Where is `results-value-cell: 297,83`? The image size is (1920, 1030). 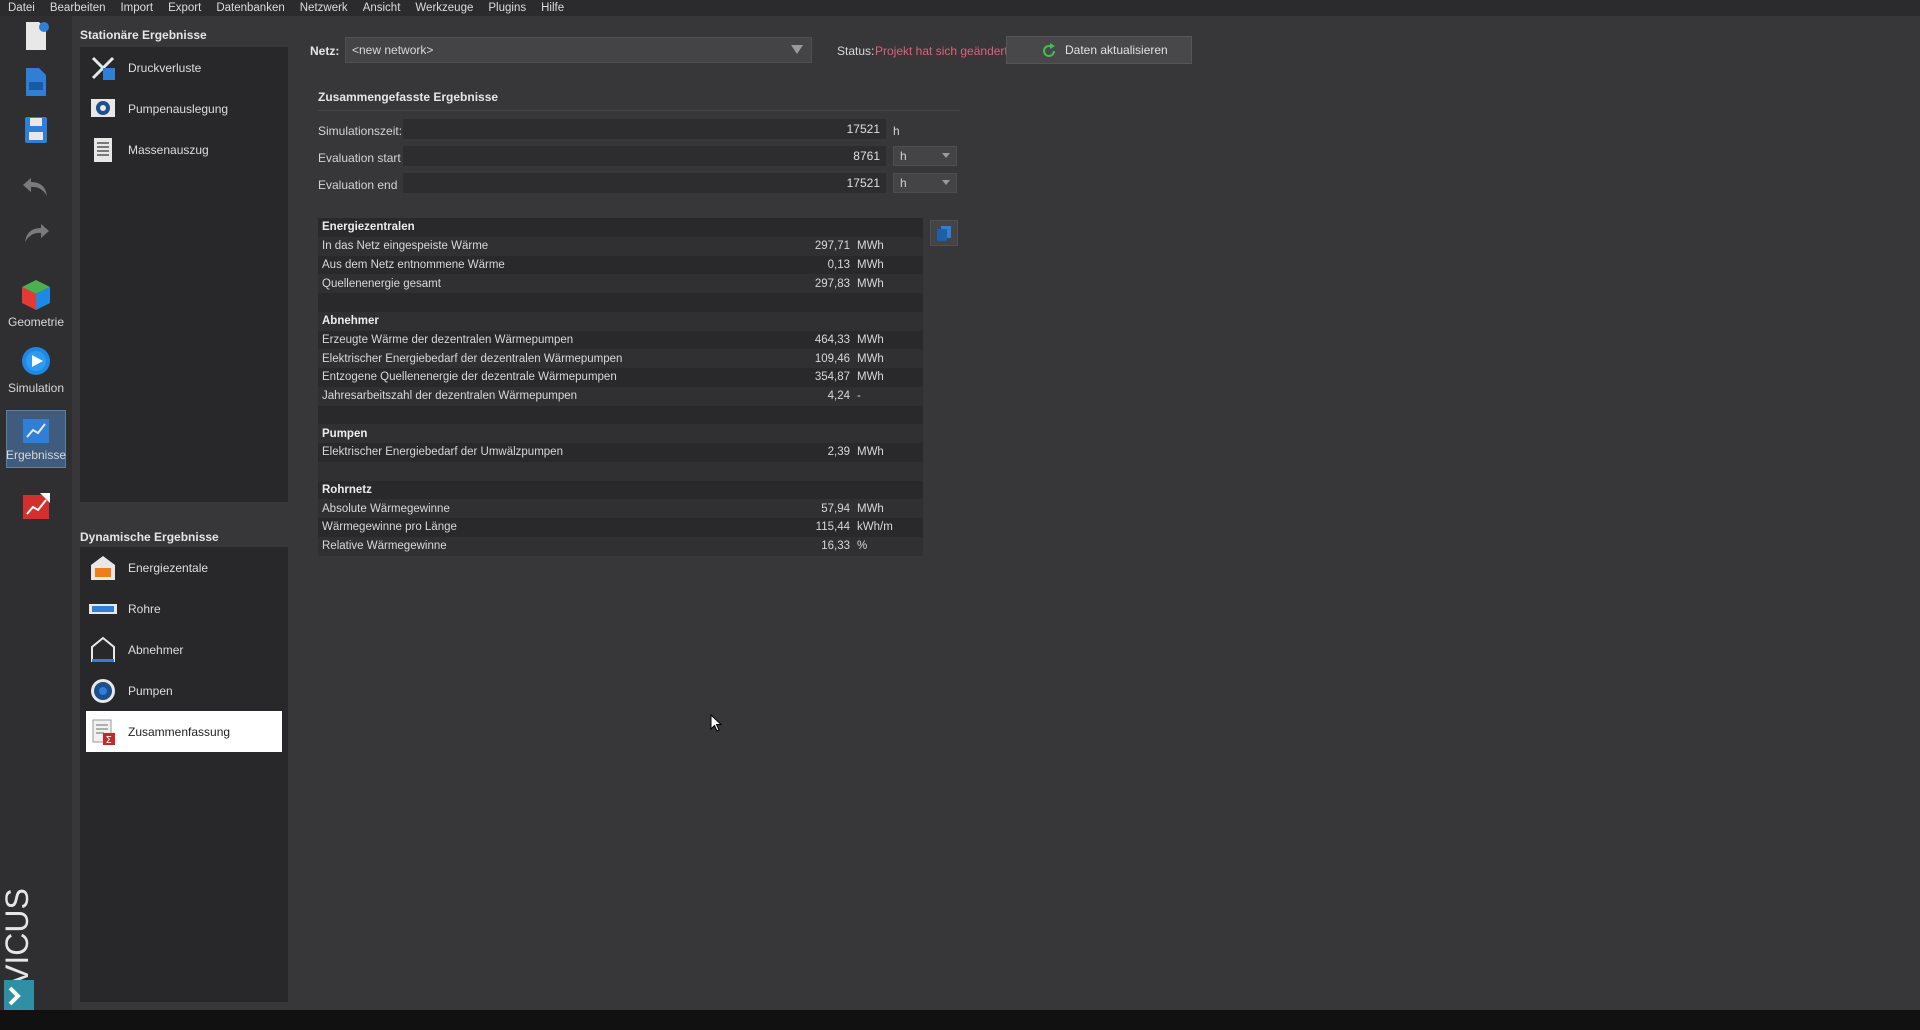 results-value-cell: 297,83 is located at coordinates (832, 283).